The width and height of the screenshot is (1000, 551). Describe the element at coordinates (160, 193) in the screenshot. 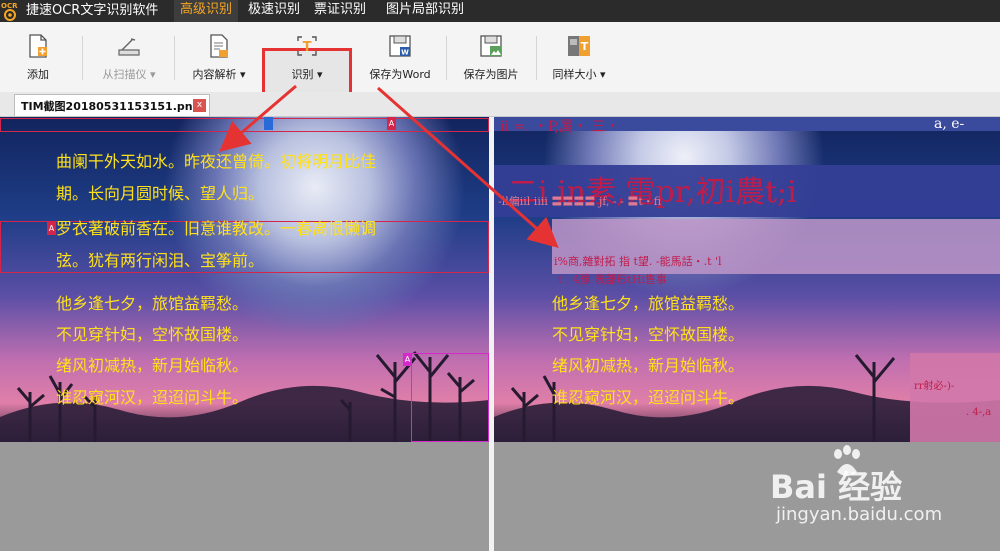

I see `poem-line: 期。长向月圆时候、望人归。` at that location.